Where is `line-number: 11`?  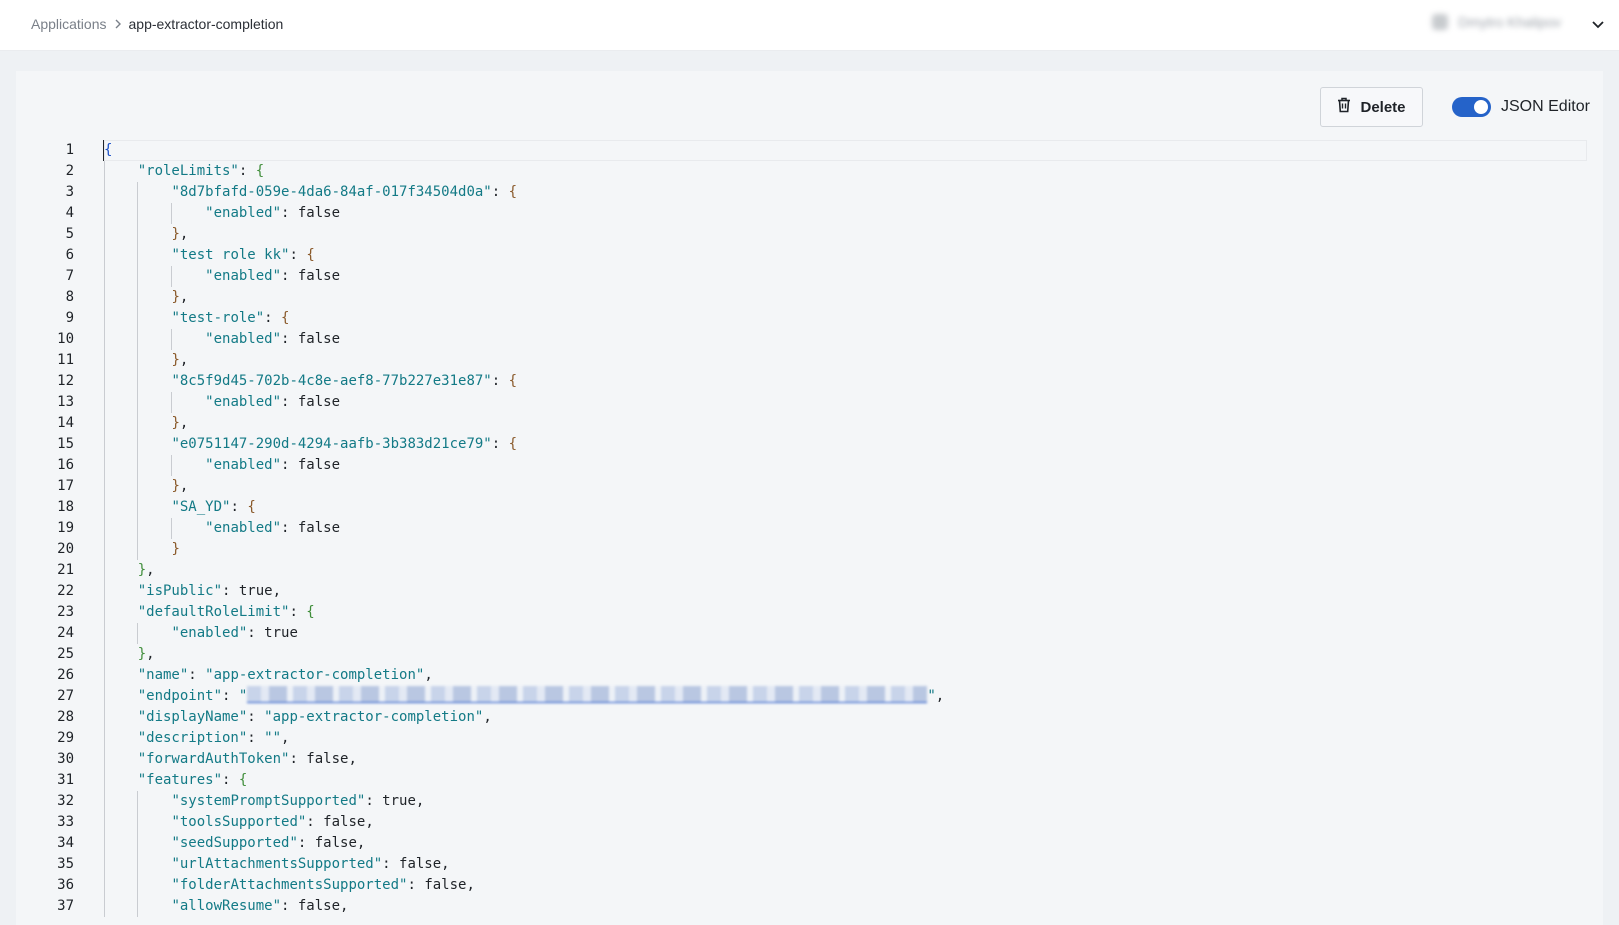 line-number: 11 is located at coordinates (65, 360).